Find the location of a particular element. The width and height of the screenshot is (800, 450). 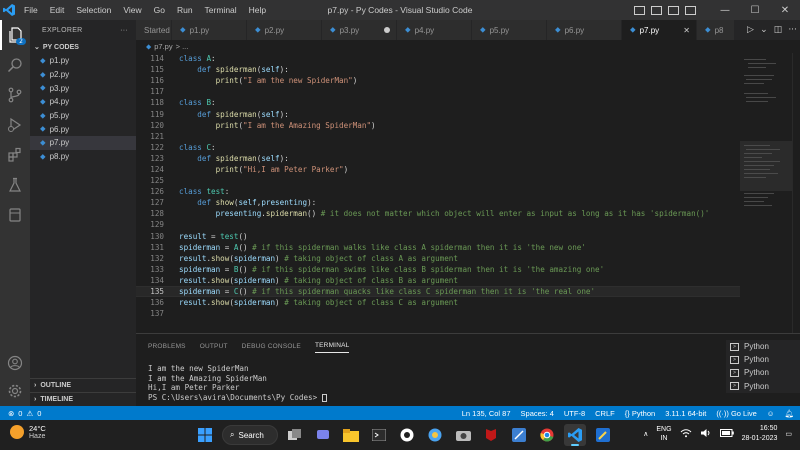

editor-tab: ⬥ p5.py is located at coordinates (509, 30).